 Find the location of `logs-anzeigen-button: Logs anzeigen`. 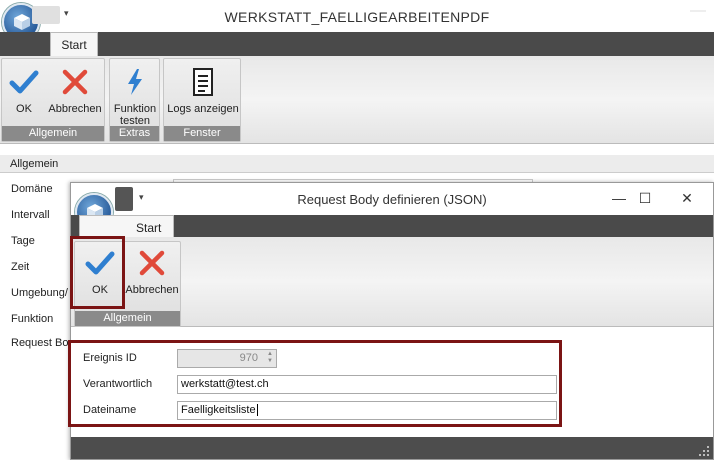

logs-anzeigen-button: Logs anzeigen is located at coordinates (203, 91).